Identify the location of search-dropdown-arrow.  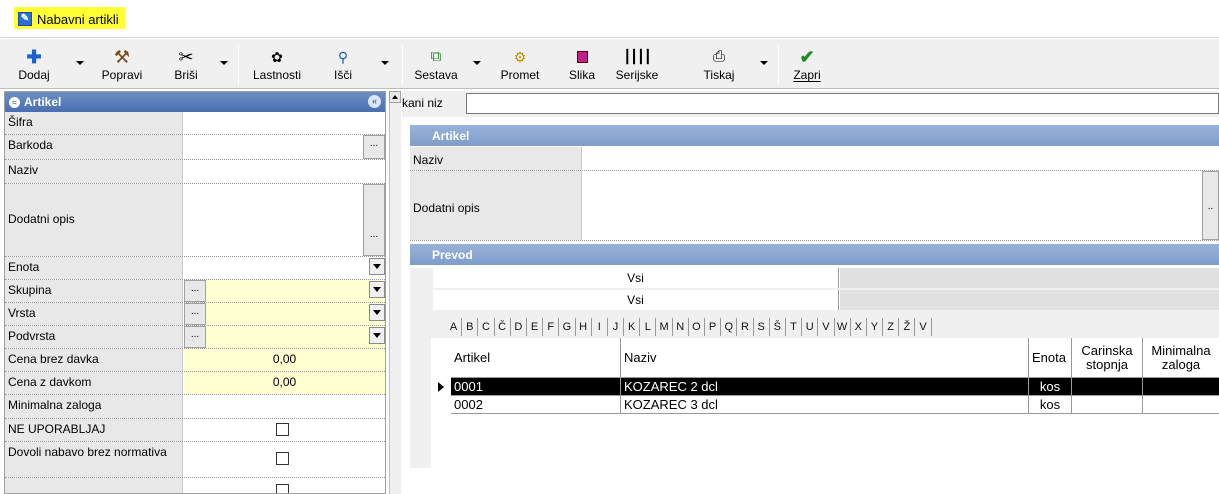
(385, 63).